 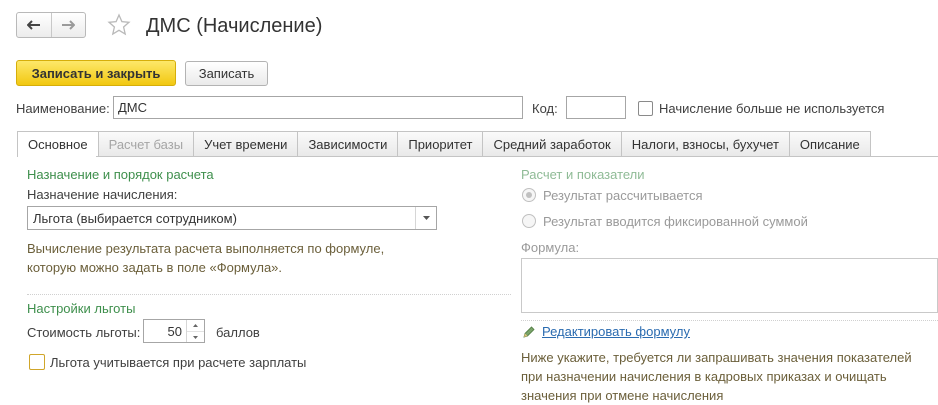 What do you see at coordinates (63, 108) in the screenshot?
I see `name-label: Наименование:` at bounding box center [63, 108].